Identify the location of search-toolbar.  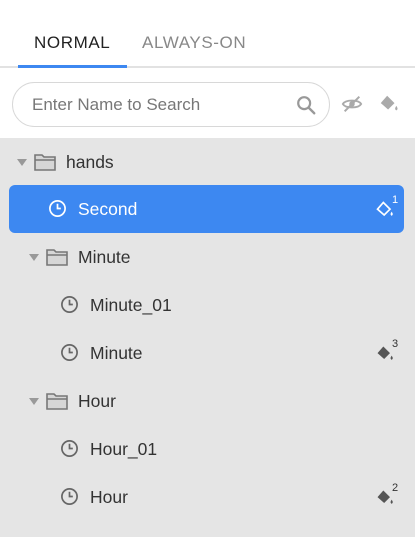
(207, 103).